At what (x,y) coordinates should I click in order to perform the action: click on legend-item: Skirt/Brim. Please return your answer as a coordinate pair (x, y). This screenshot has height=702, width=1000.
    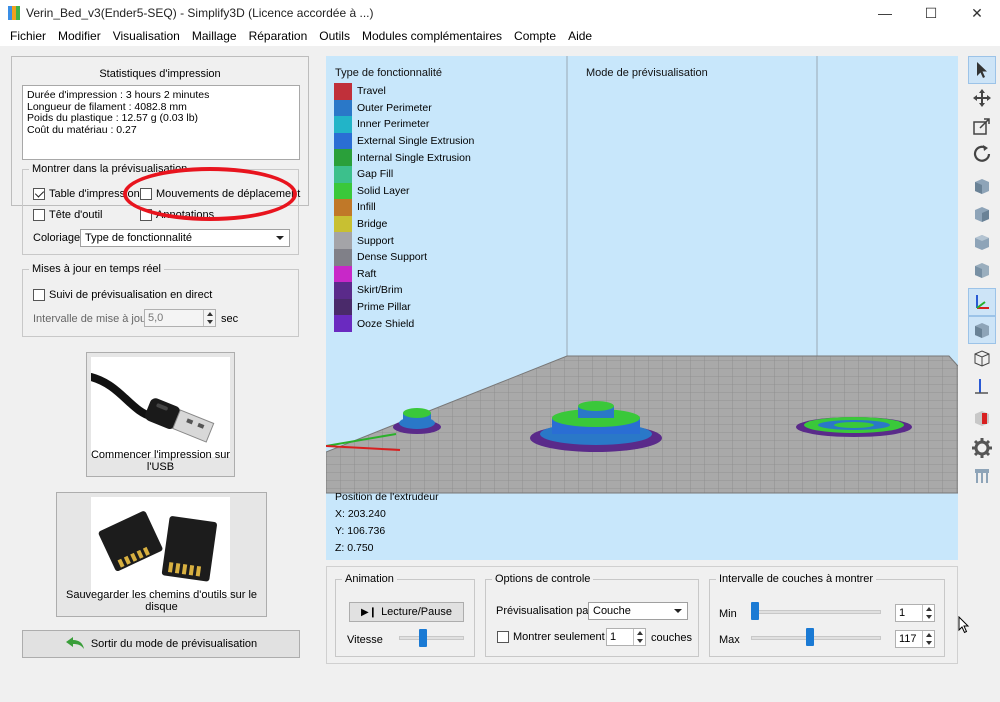
    Looking at the image, I should click on (404, 290).